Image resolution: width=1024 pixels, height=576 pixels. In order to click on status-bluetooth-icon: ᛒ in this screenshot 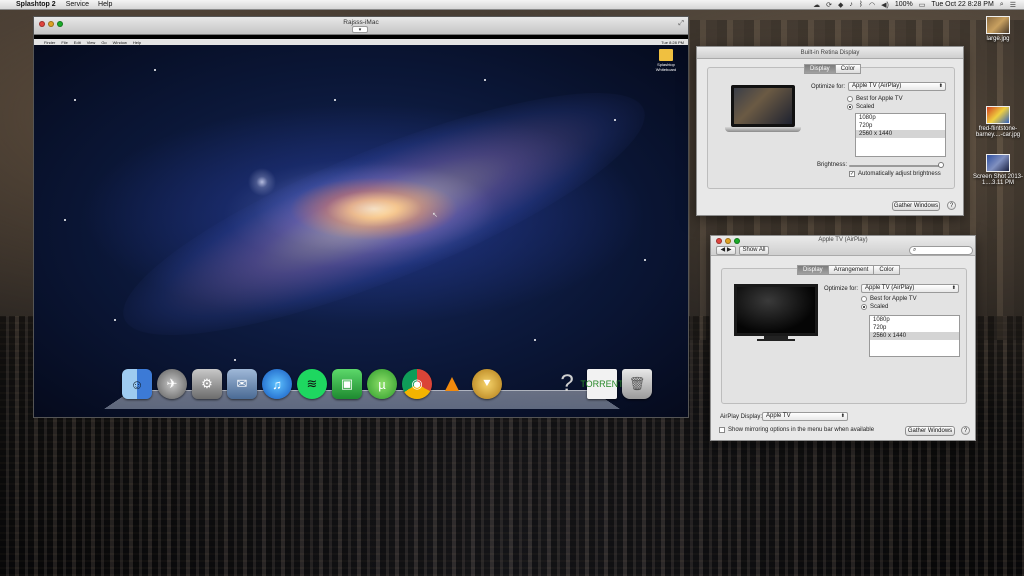, I will do `click(861, 4)`.